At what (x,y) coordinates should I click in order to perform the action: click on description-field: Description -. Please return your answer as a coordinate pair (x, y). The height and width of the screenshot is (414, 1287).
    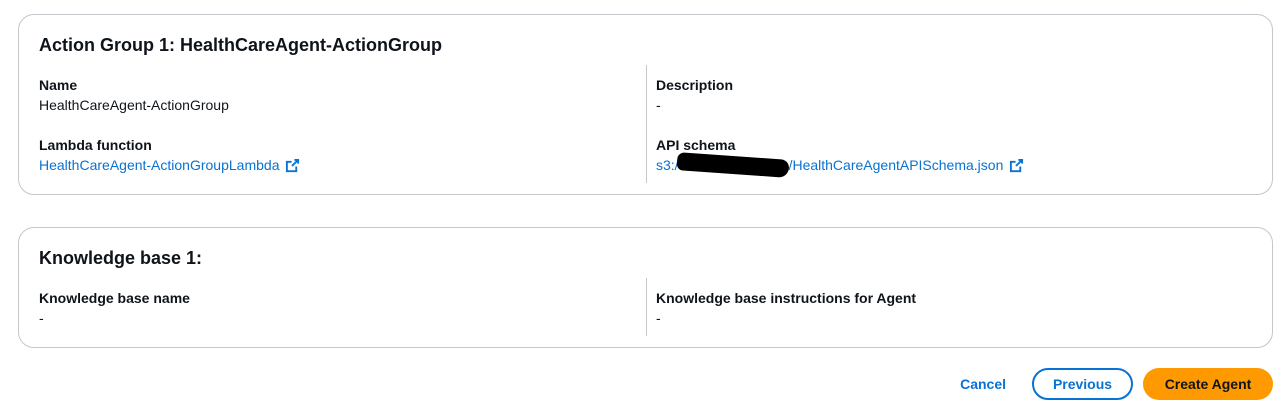
    Looking at the image, I should click on (694, 95).